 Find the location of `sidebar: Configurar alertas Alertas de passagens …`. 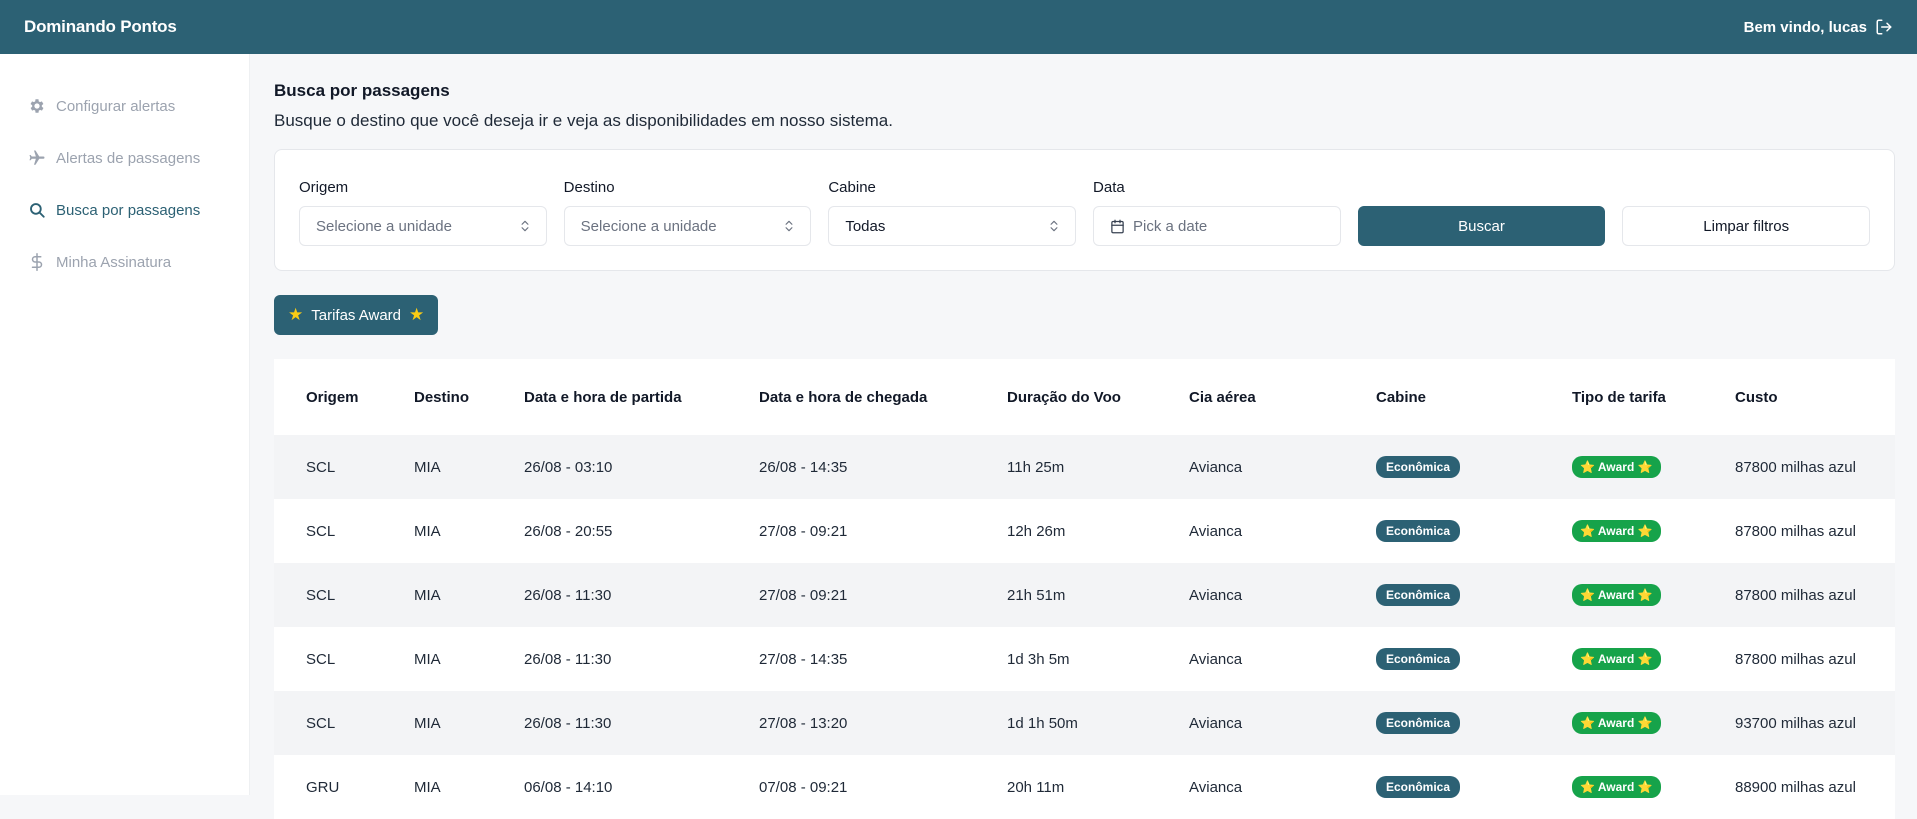

sidebar: Configurar alertas Alertas de passagens … is located at coordinates (125, 424).